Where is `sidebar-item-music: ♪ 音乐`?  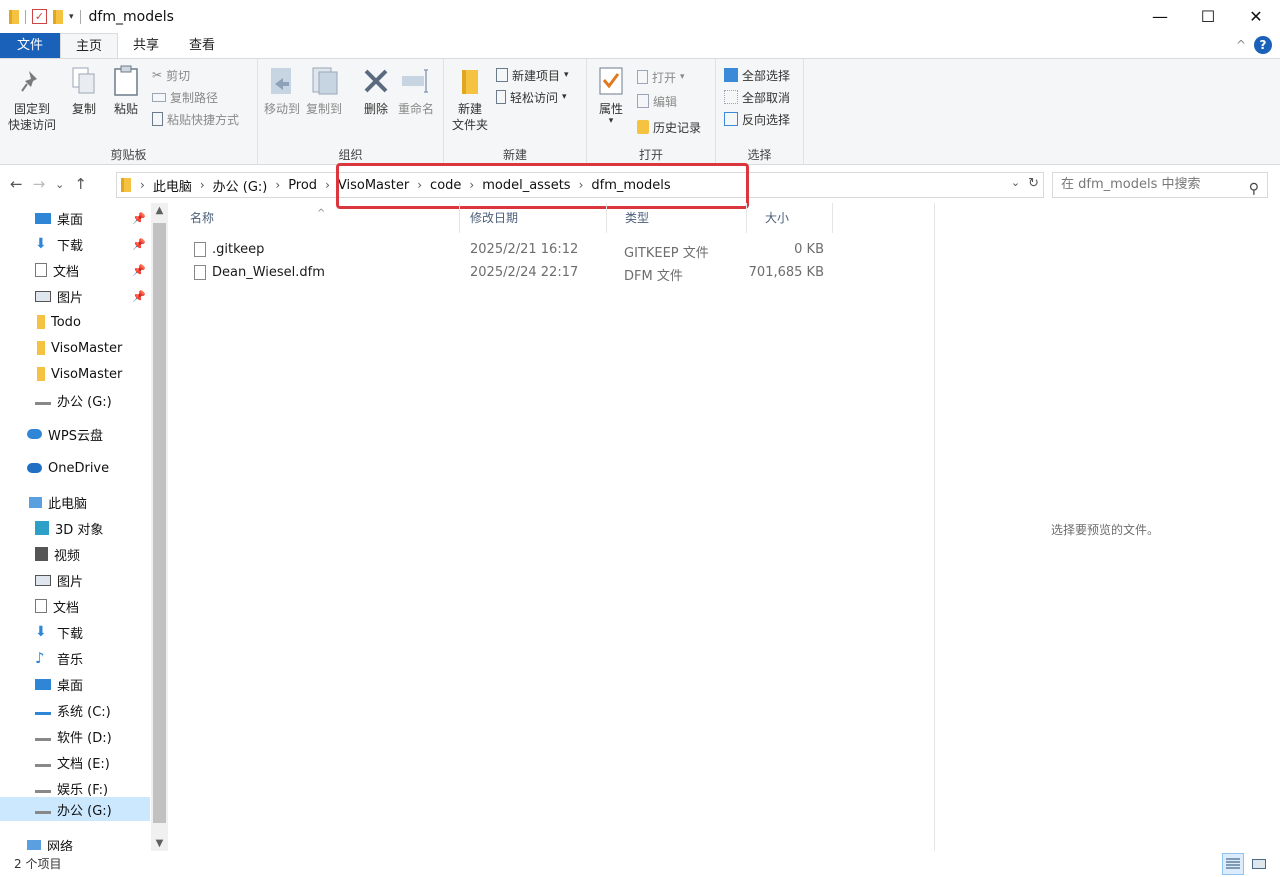 sidebar-item-music: ♪ 音乐 is located at coordinates (75, 658).